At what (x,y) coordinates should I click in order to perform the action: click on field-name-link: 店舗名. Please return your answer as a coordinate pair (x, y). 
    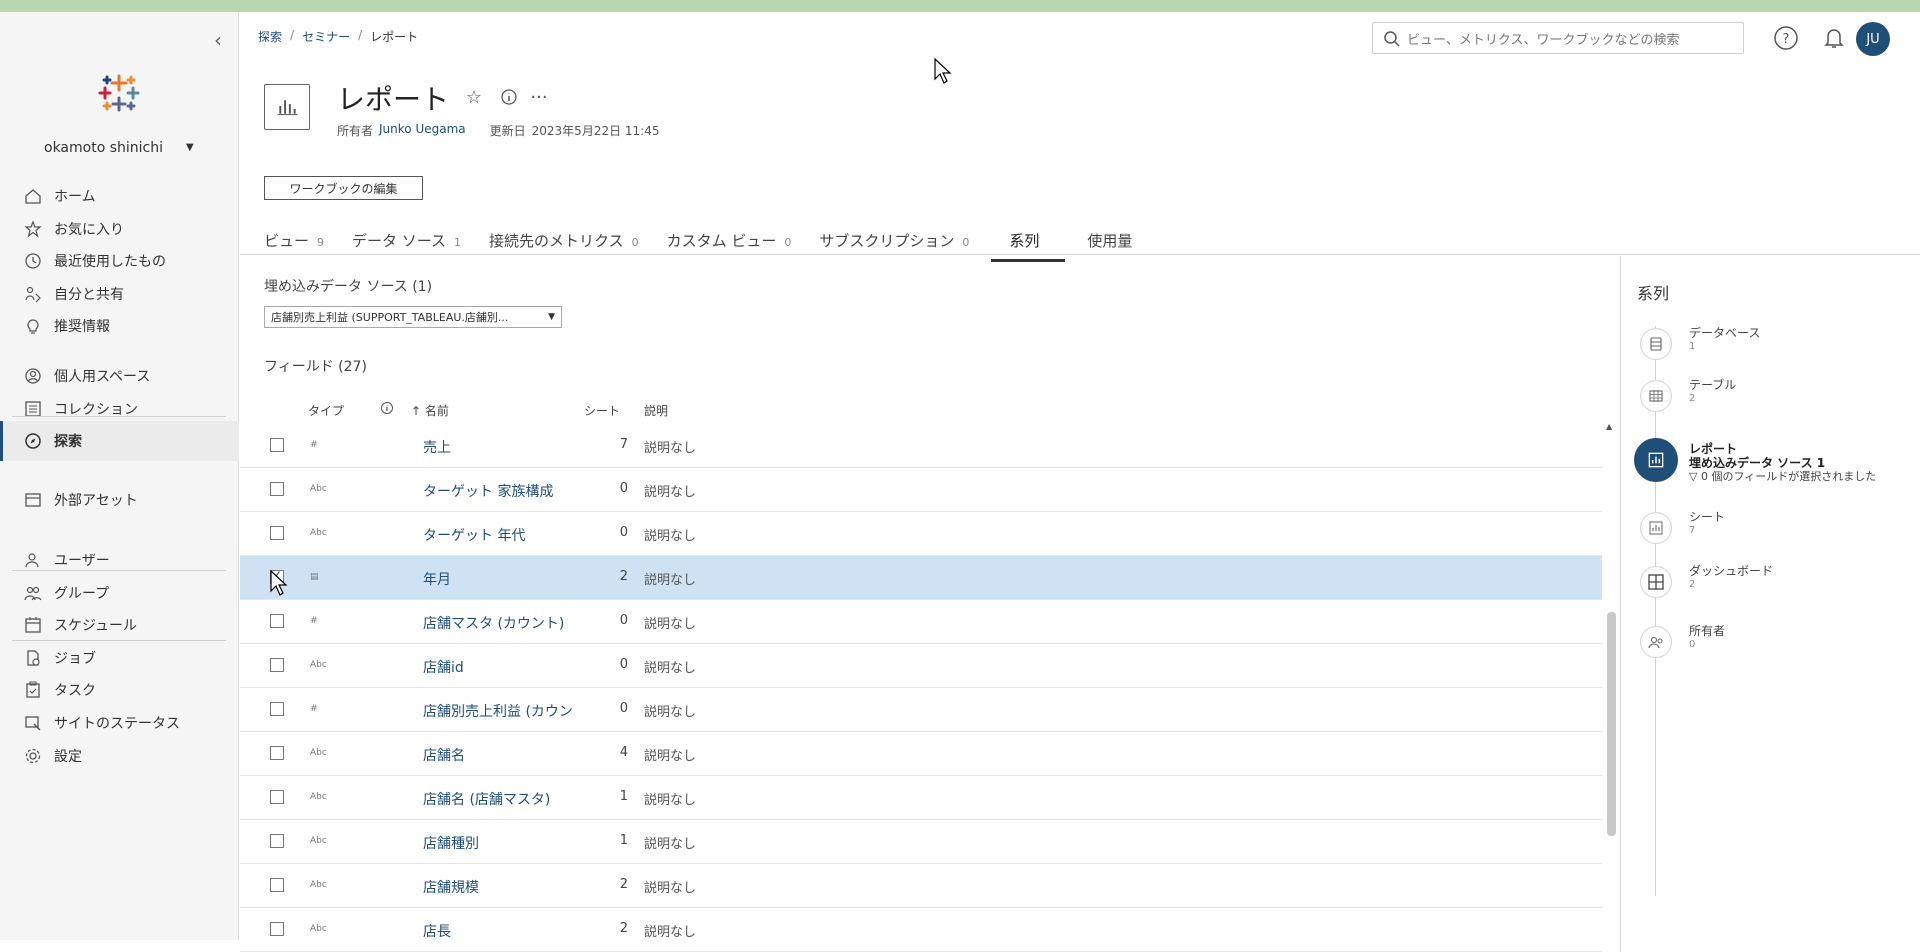
    Looking at the image, I should click on (444, 755).